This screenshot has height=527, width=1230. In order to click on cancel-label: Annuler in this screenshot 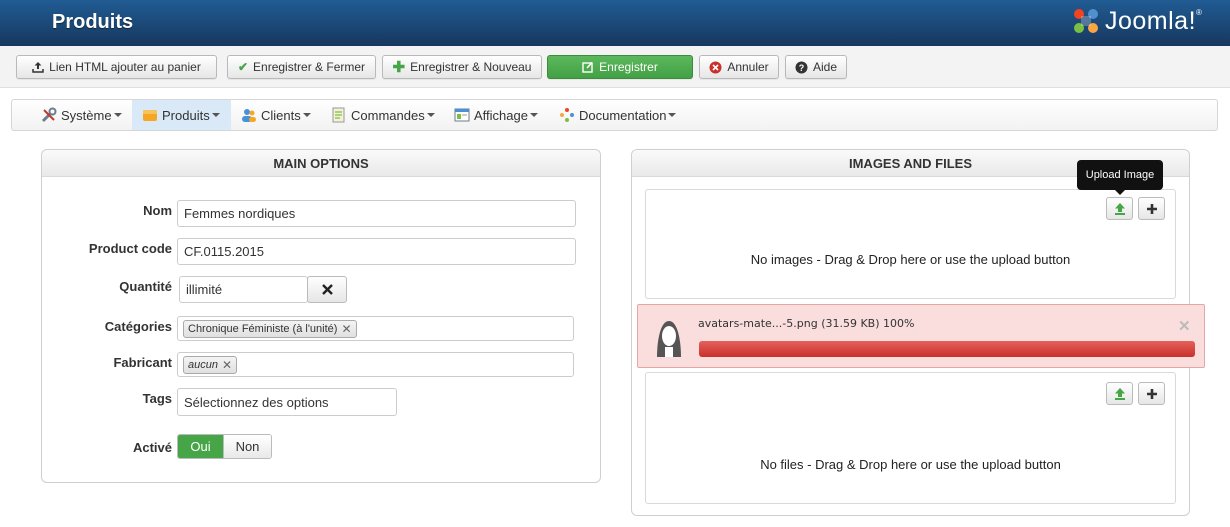, I will do `click(748, 67)`.